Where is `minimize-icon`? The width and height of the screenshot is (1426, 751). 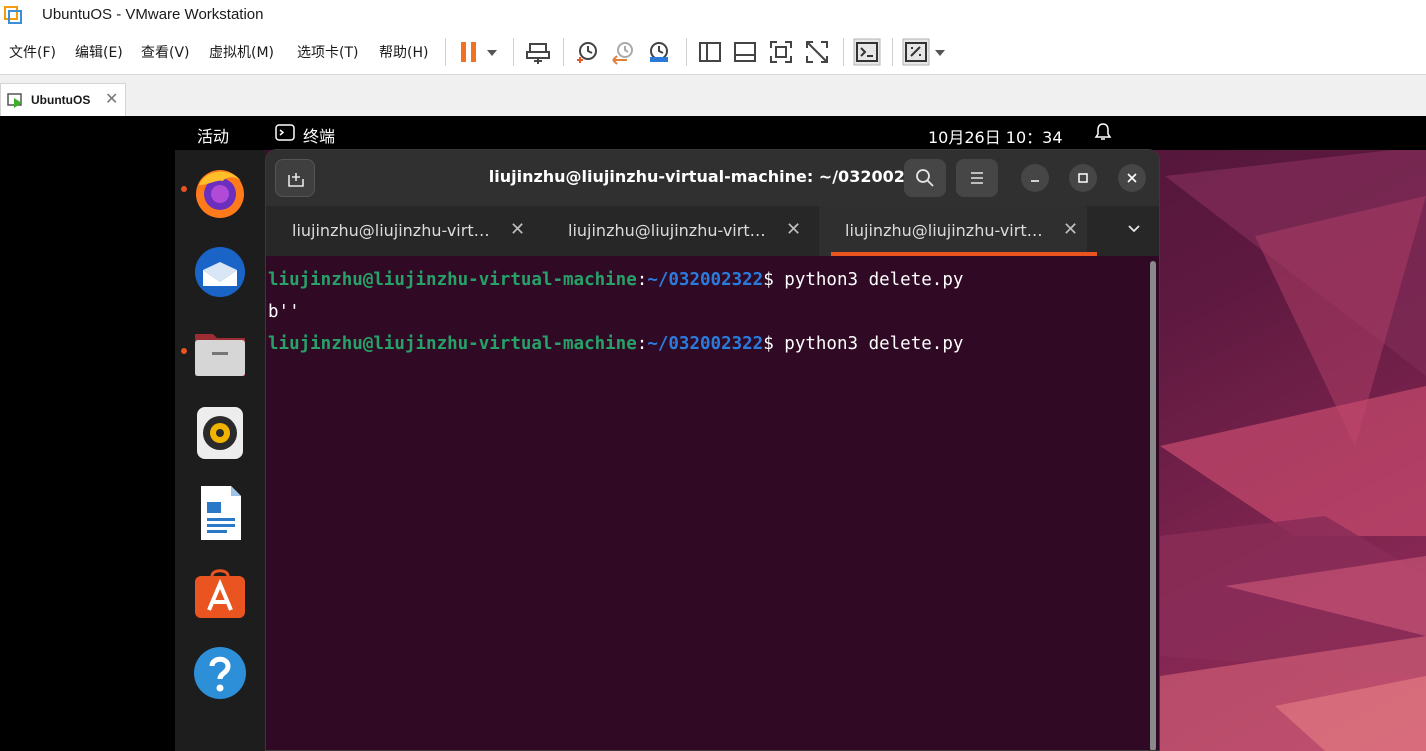
minimize-icon is located at coordinates (1035, 181).